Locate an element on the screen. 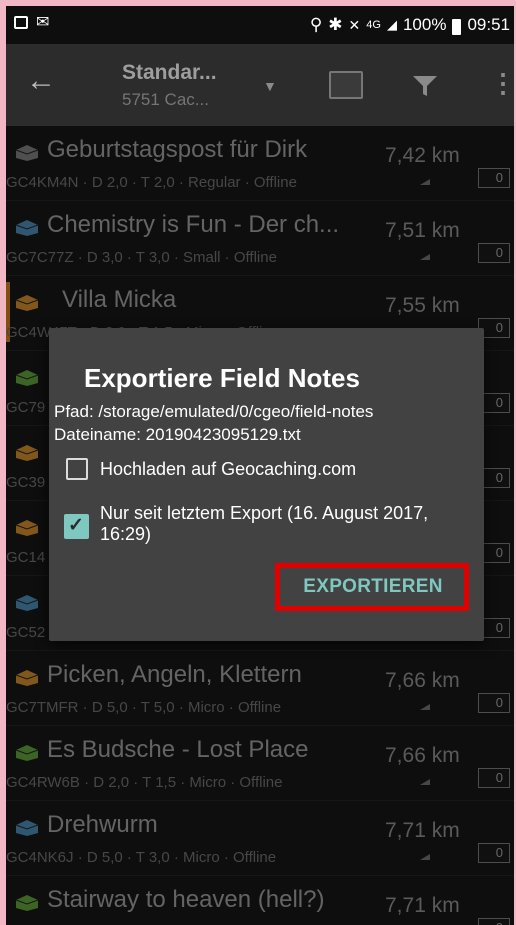 The width and height of the screenshot is (516, 925). dialog-title: Exportiere Field Notes is located at coordinates (222, 378).